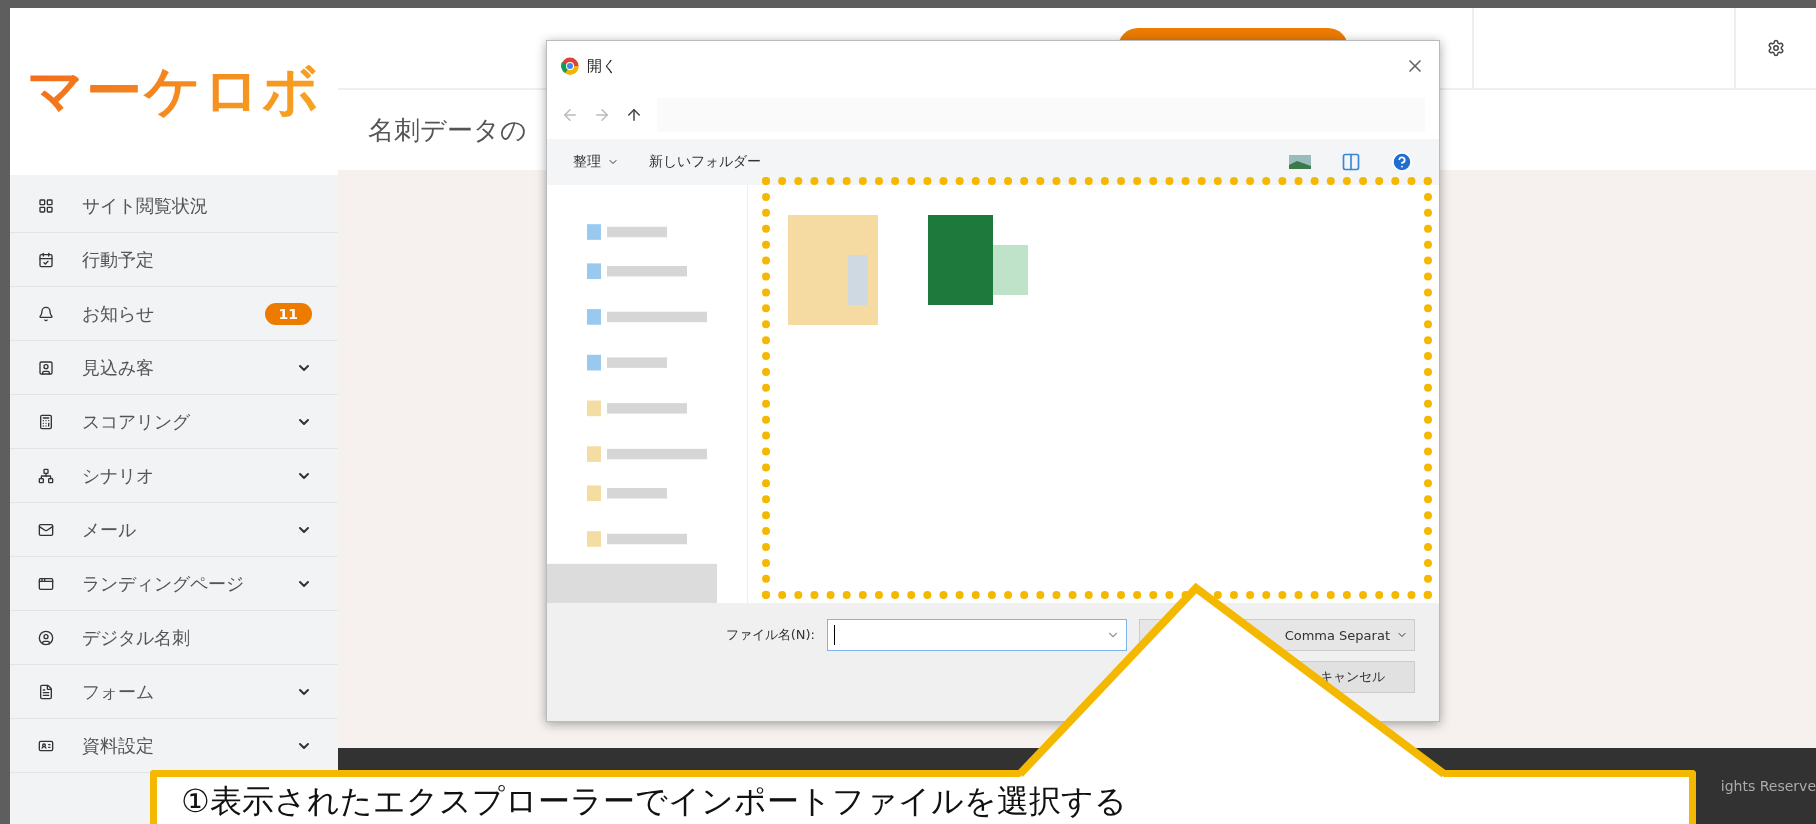 This screenshot has width=1816, height=824. Describe the element at coordinates (570, 115) in the screenshot. I see `back-icon` at that location.